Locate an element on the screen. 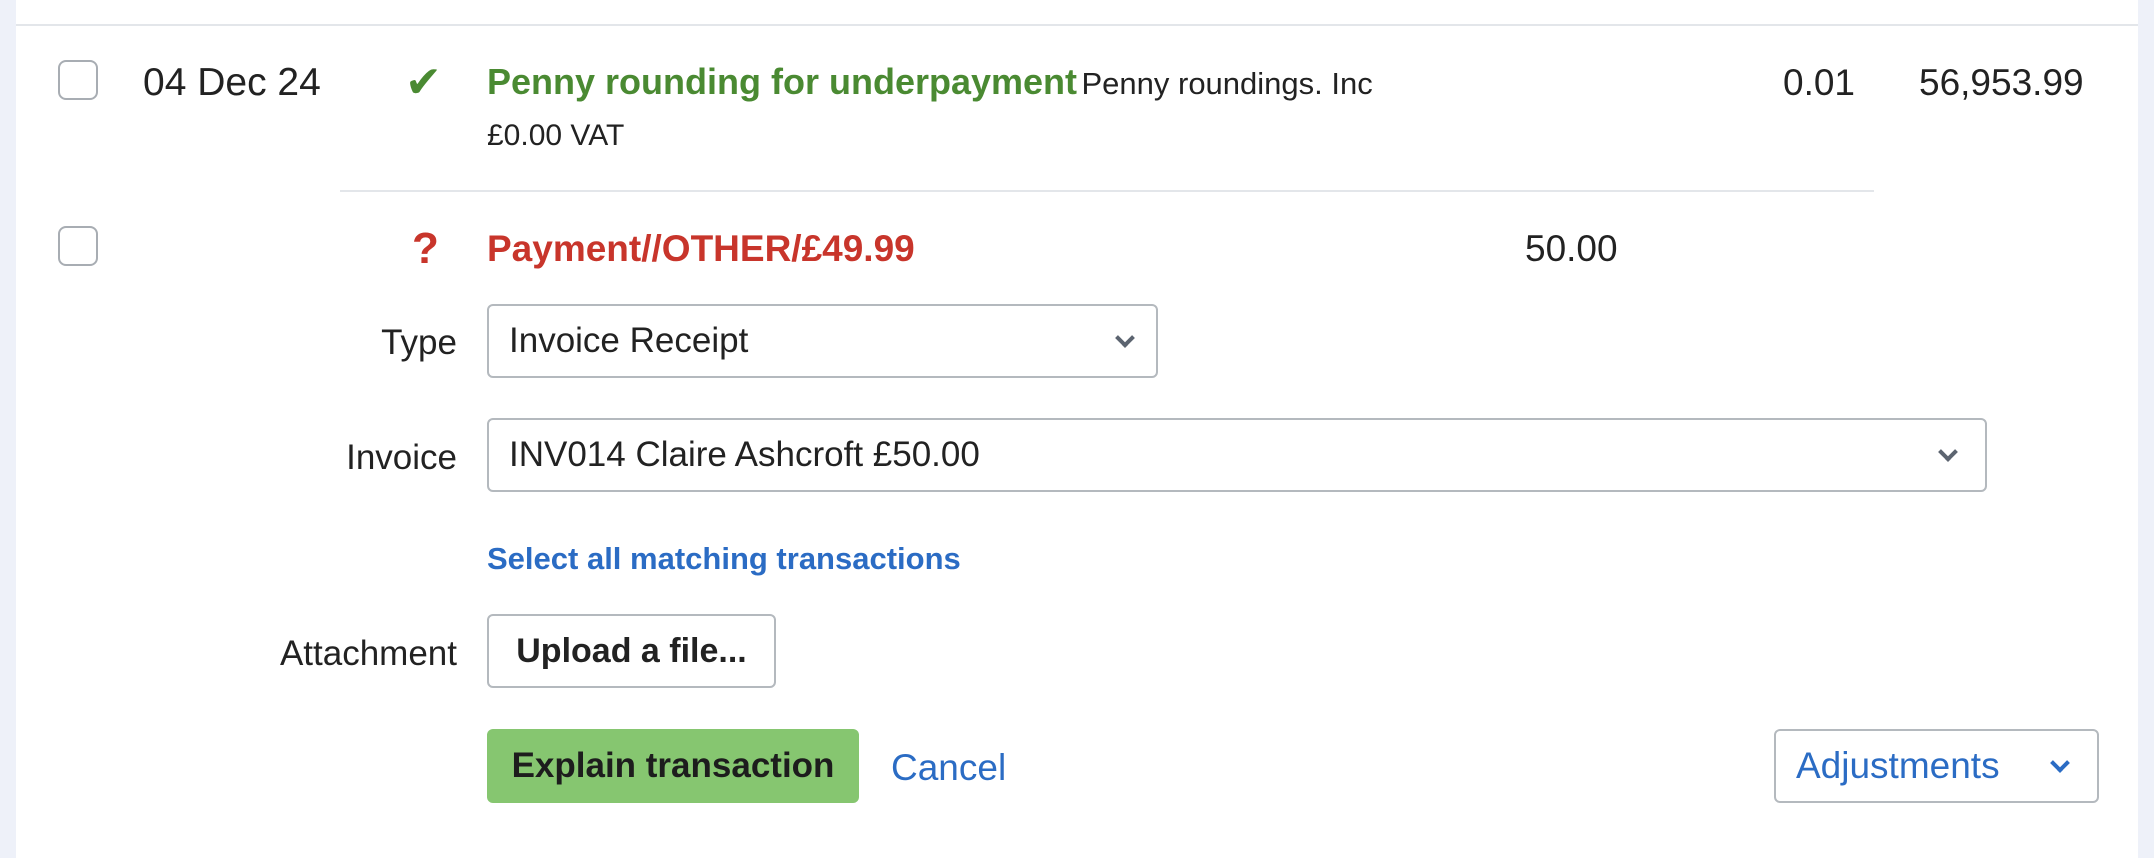 This screenshot has height=858, width=2154. transaction-date: 04 Dec 24 is located at coordinates (232, 82).